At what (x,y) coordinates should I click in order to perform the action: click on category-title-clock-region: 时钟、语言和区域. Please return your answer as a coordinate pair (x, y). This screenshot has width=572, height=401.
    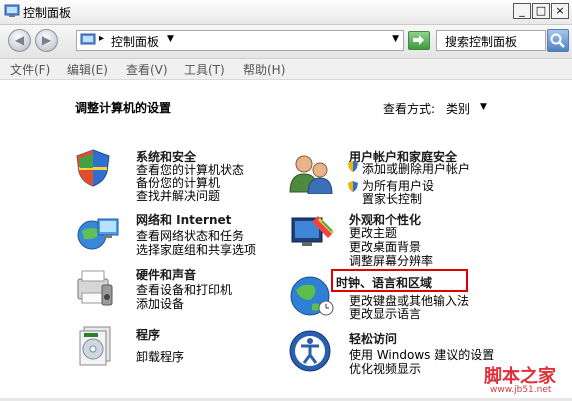
    Looking at the image, I should click on (384, 282).